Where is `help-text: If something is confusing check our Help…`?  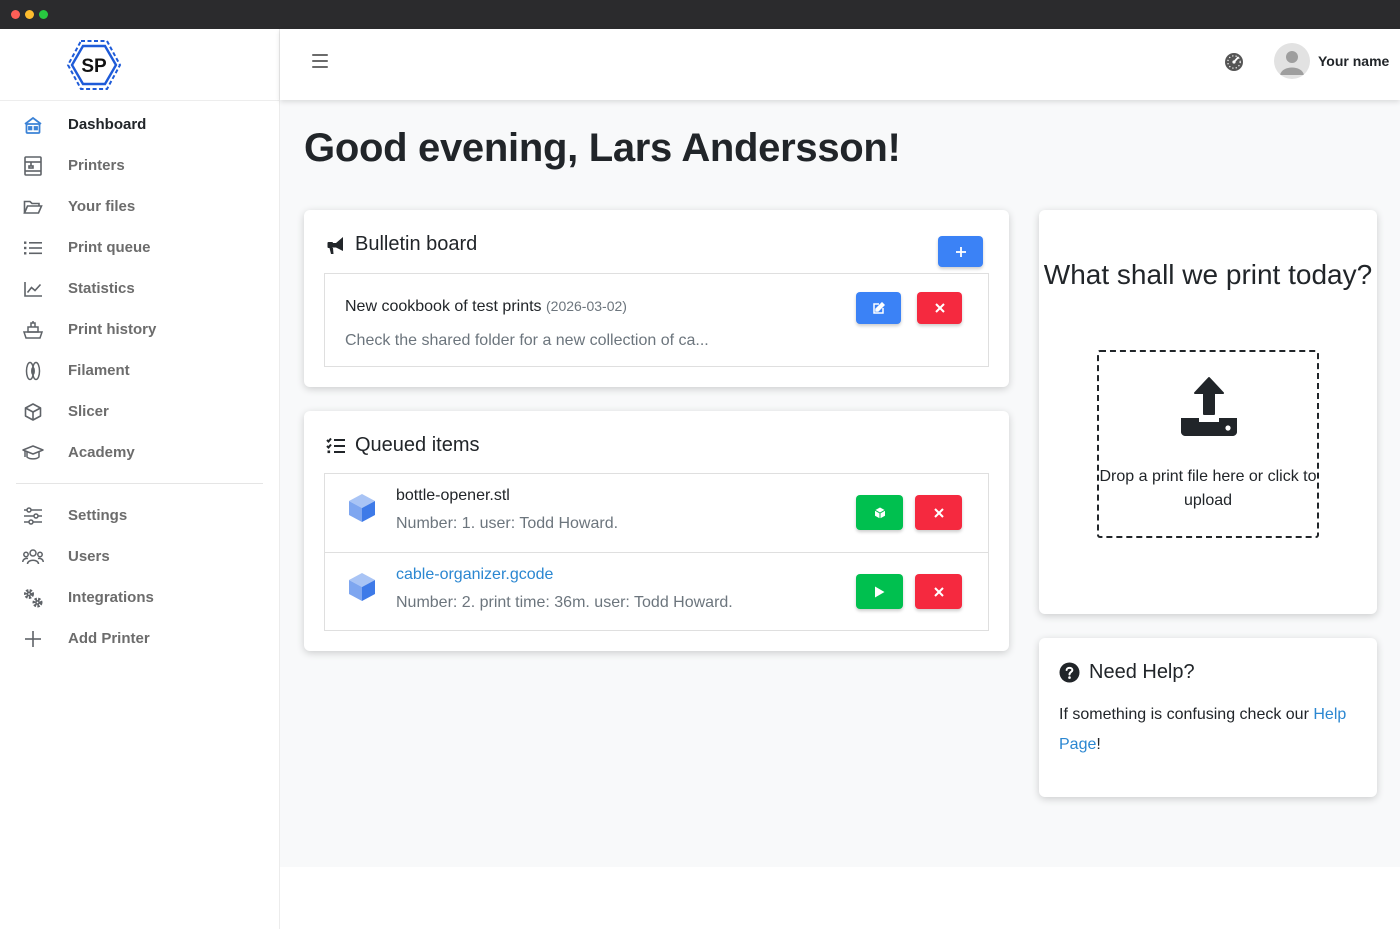
help-text: If something is confusing check our Help… is located at coordinates (1209, 730).